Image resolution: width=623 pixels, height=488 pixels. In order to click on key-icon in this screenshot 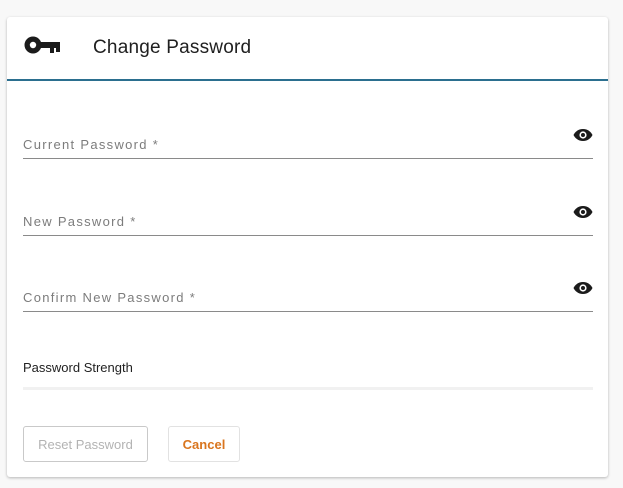, I will do `click(42, 45)`.